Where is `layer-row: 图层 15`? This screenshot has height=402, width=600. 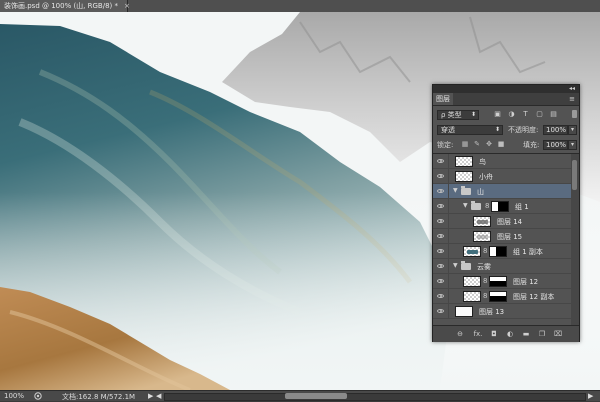 layer-row: 图层 15 is located at coordinates (502, 236).